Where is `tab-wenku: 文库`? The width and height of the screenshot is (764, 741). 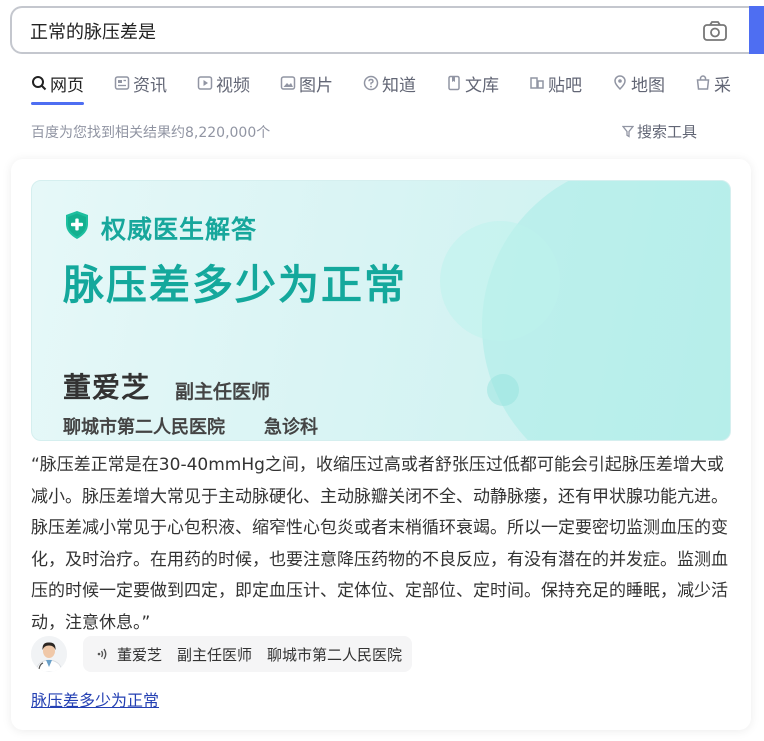 tab-wenku: 文库 is located at coordinates (472, 83).